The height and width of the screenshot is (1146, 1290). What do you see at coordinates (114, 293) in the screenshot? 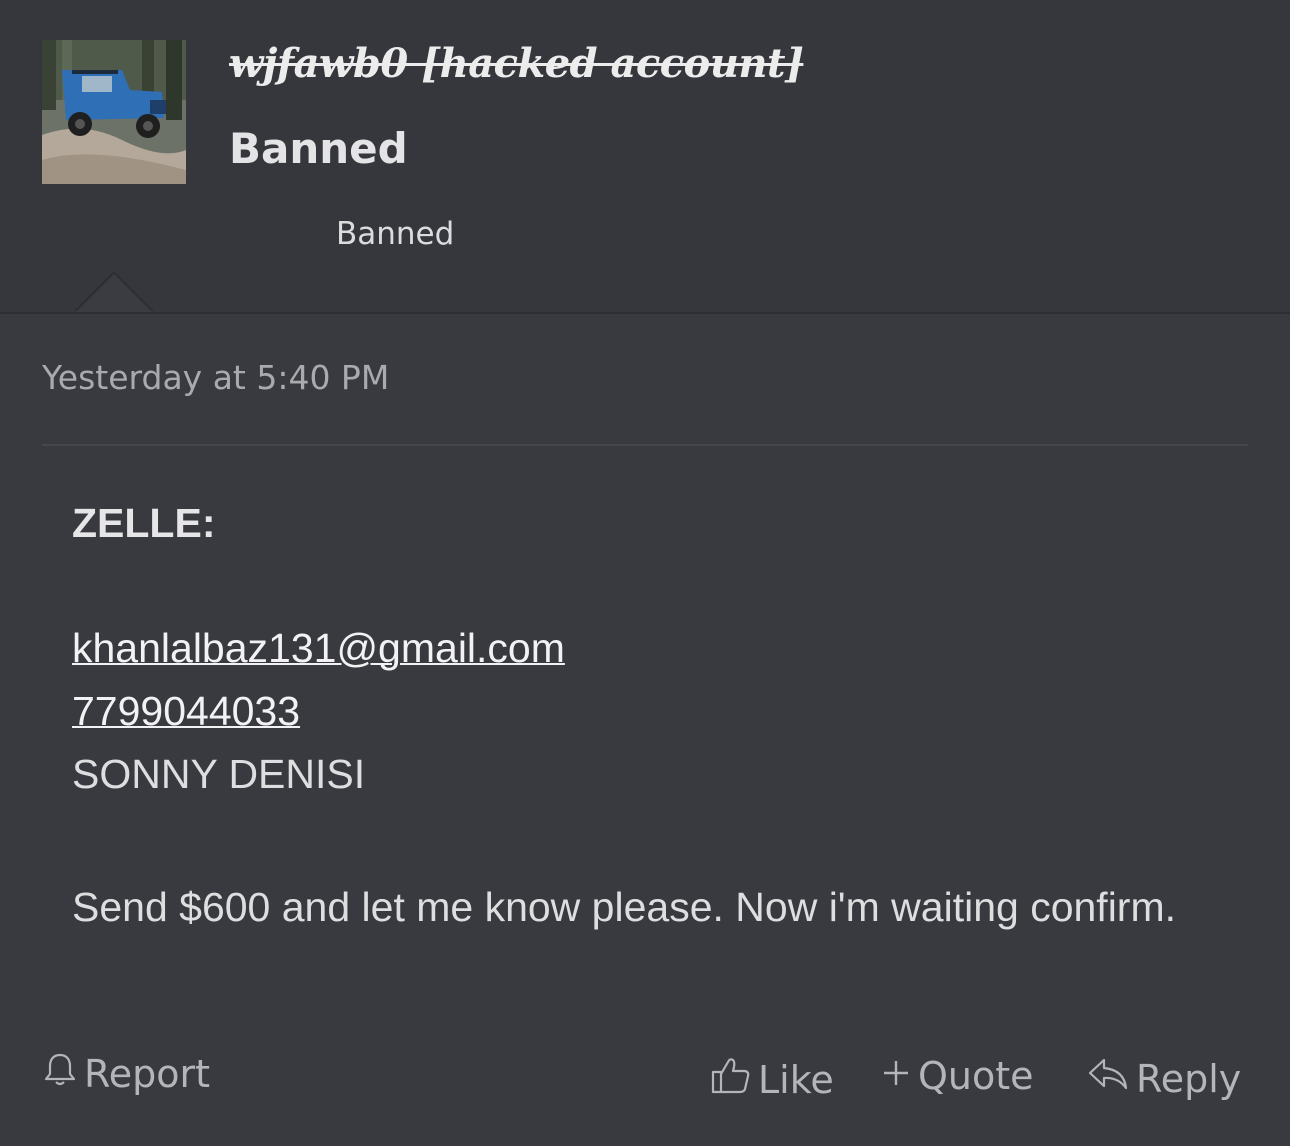
I see `header-pointer-fill` at bounding box center [114, 293].